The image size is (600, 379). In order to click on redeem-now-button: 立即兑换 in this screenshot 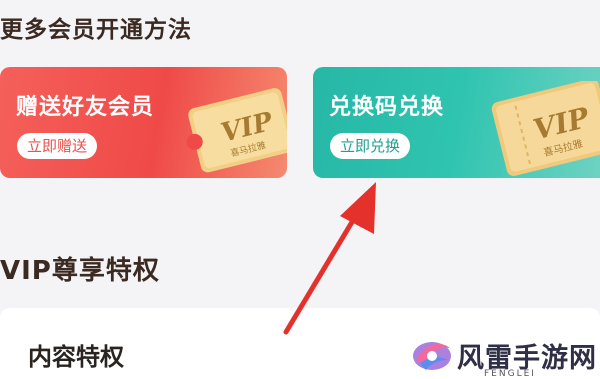, I will do `click(370, 146)`.